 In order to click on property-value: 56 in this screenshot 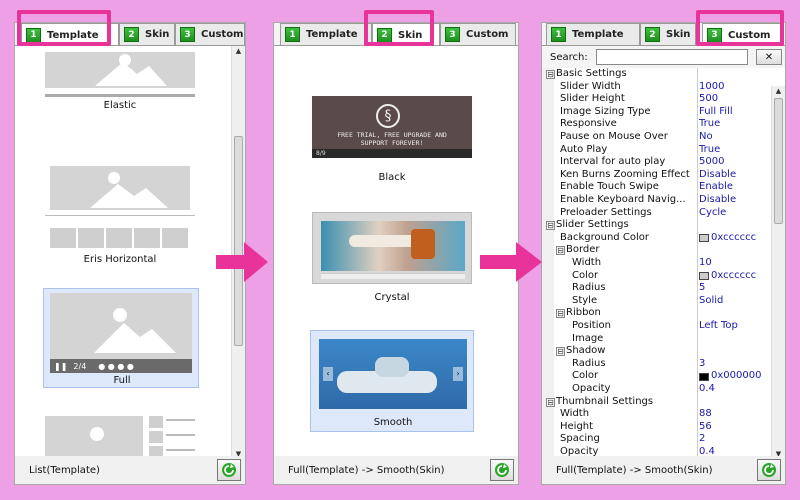, I will do `click(705, 427)`.